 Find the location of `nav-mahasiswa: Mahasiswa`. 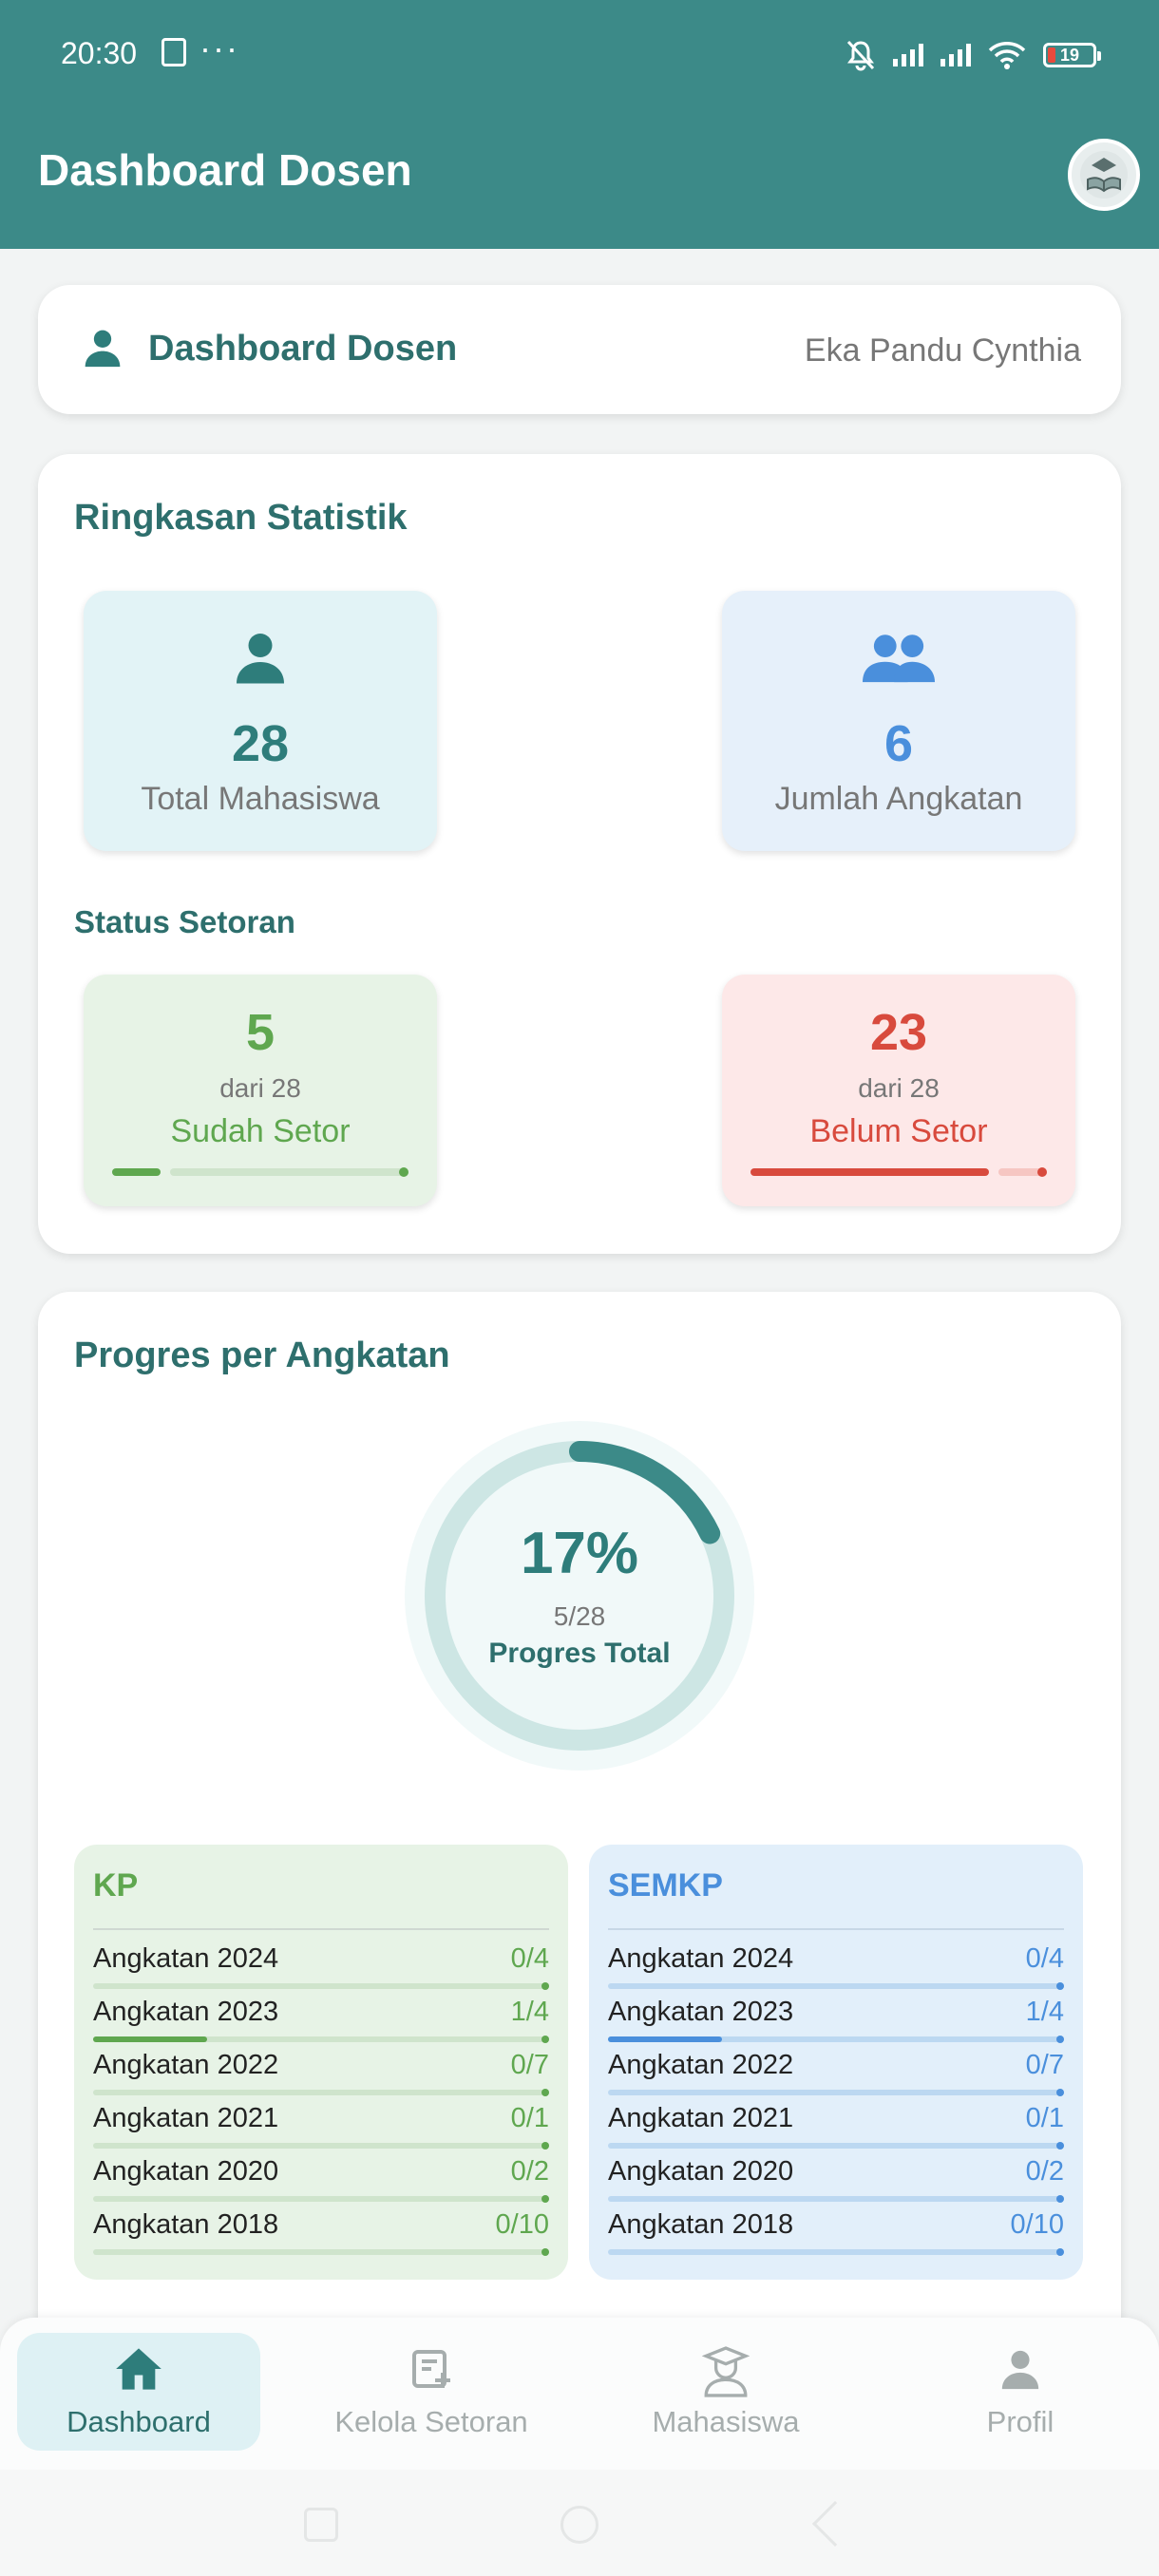

nav-mahasiswa: Mahasiswa is located at coordinates (725, 2392).